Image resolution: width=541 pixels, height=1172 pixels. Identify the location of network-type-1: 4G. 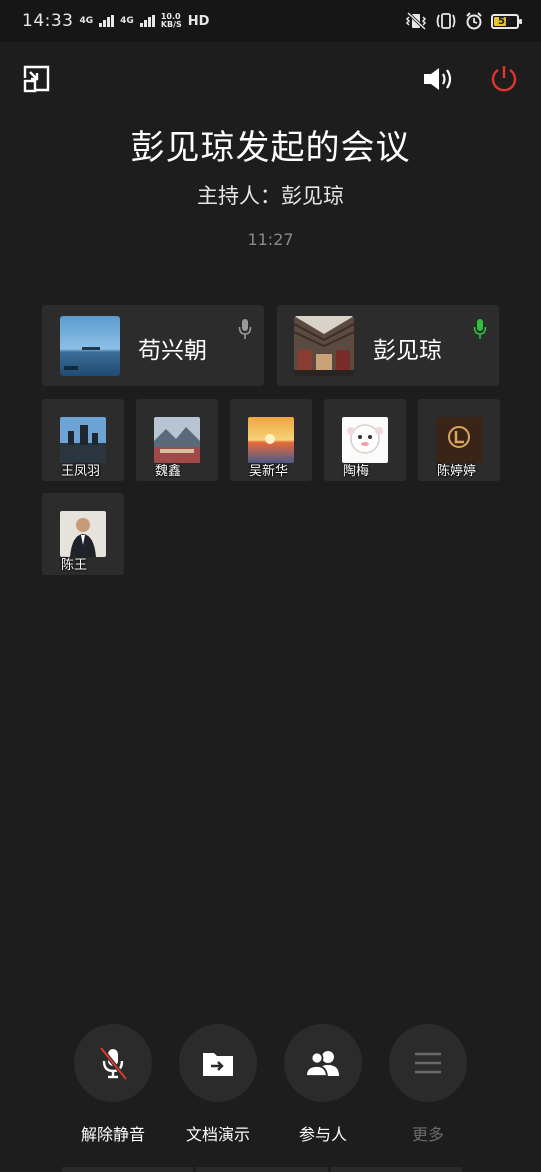
(86, 20).